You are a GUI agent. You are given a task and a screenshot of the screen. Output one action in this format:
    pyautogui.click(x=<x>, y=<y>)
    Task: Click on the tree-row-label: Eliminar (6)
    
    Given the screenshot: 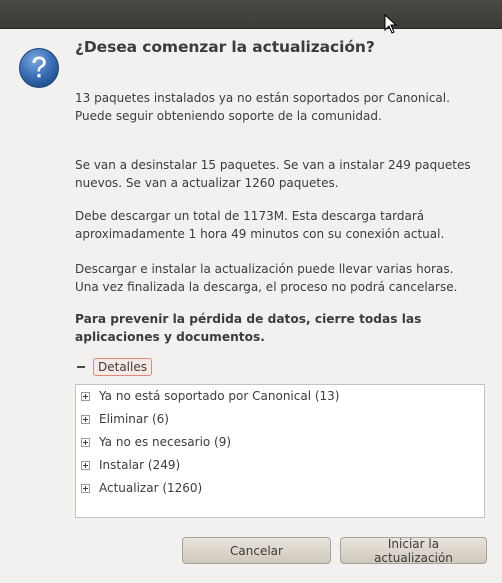 What is the action you would take?
    pyautogui.click(x=134, y=419)
    